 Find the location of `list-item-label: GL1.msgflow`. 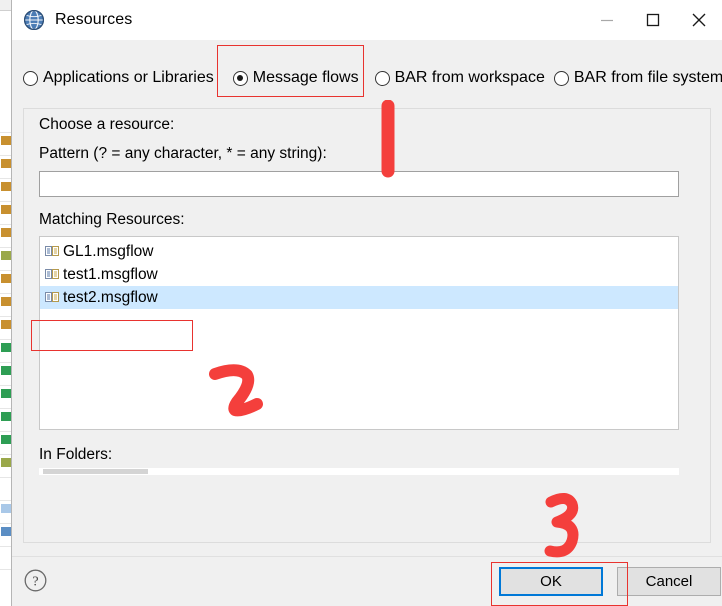

list-item-label: GL1.msgflow is located at coordinates (108, 251).